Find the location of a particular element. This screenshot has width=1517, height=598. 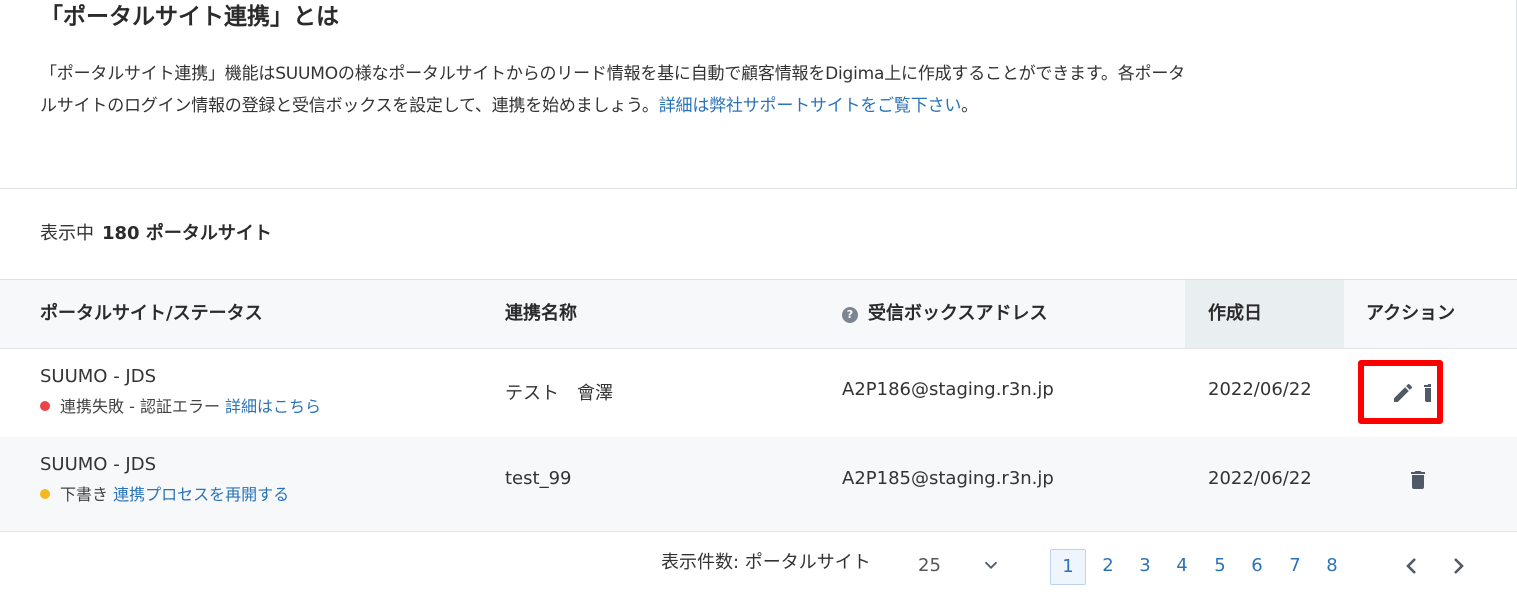

header-inbox: ? 受信ボックスアドレス is located at coordinates (944, 314).